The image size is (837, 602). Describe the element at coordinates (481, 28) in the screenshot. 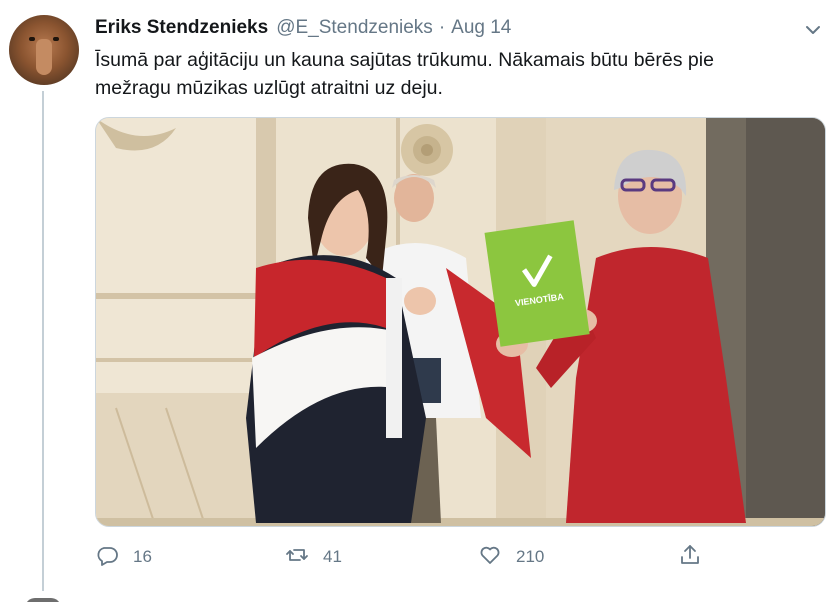

I see `tweet-date: Aug 14` at that location.